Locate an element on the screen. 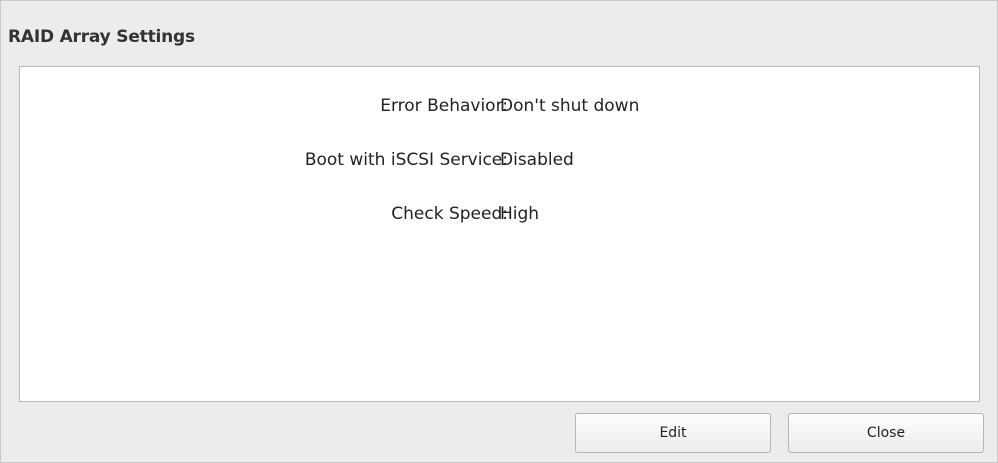 The height and width of the screenshot is (463, 998). edit-button: Edit is located at coordinates (673, 433).